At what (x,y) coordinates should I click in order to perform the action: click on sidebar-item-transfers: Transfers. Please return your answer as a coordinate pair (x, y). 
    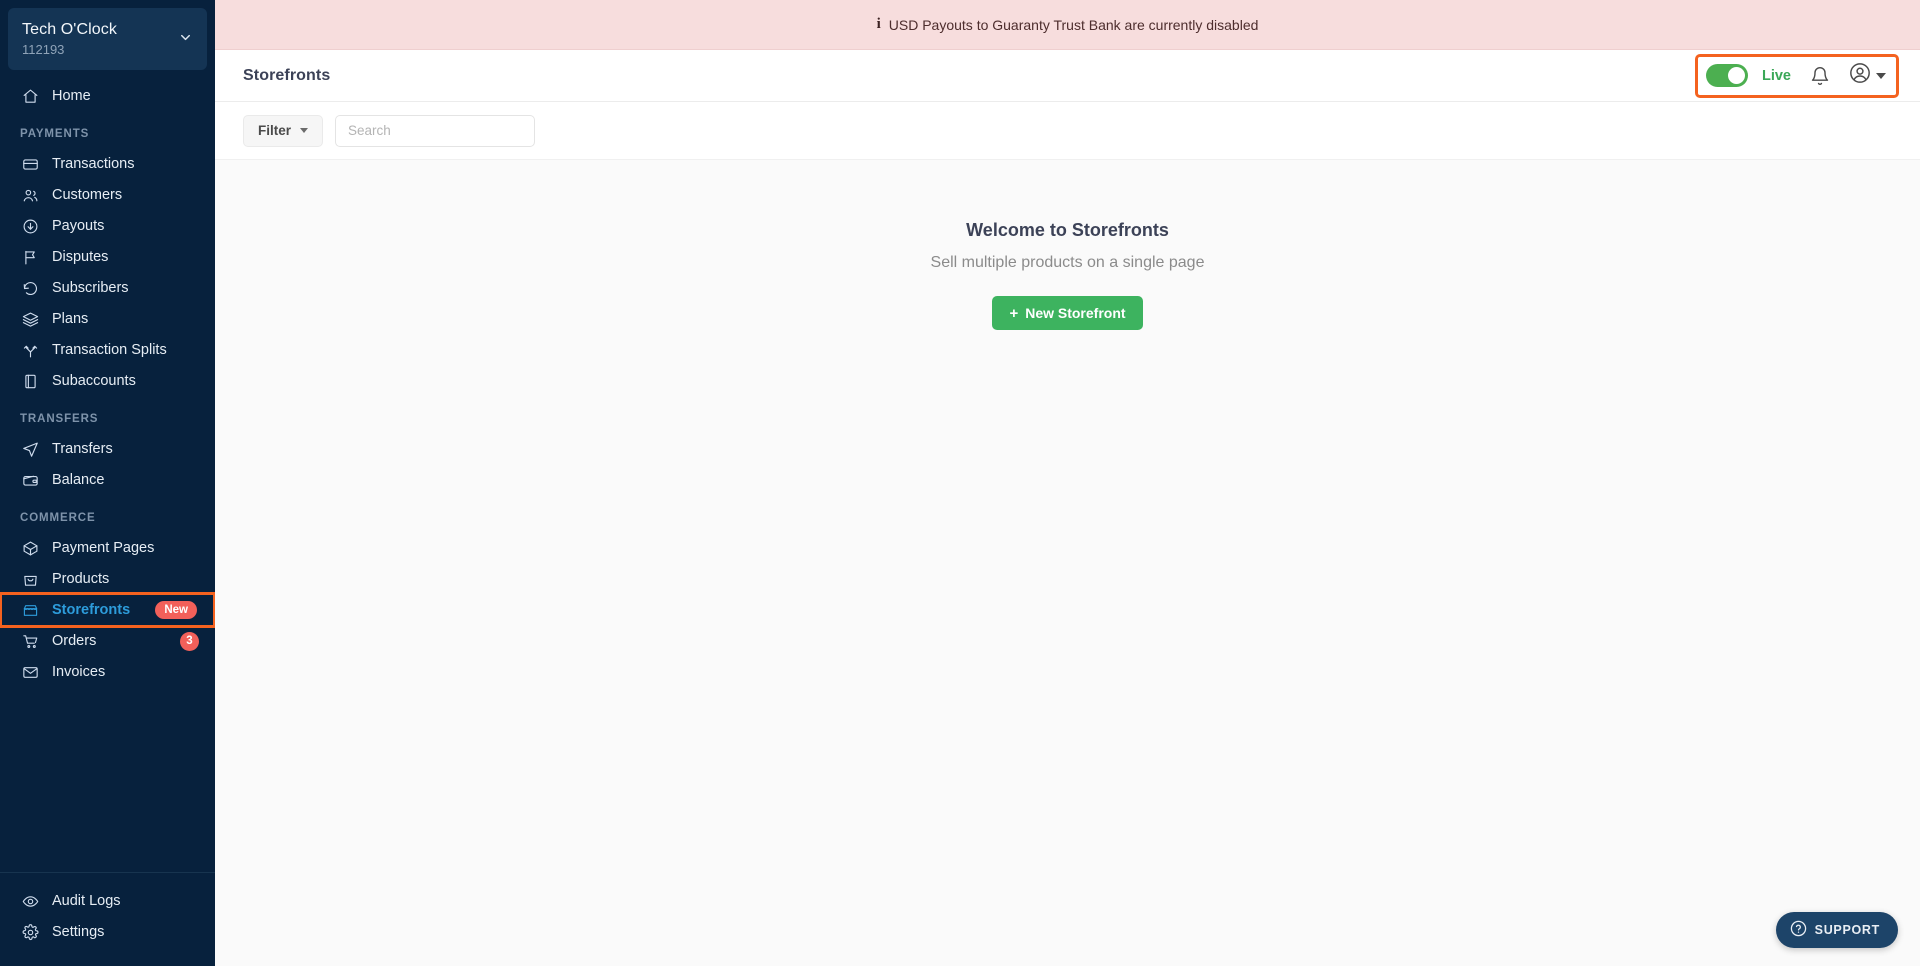
    Looking at the image, I should click on (107, 449).